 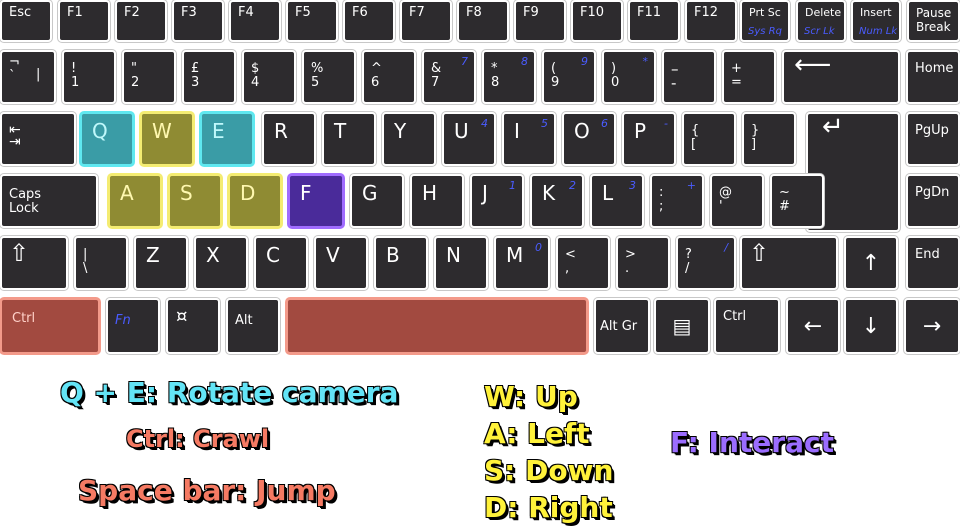 What do you see at coordinates (149, 77) in the screenshot?
I see `key-2: " 2` at bounding box center [149, 77].